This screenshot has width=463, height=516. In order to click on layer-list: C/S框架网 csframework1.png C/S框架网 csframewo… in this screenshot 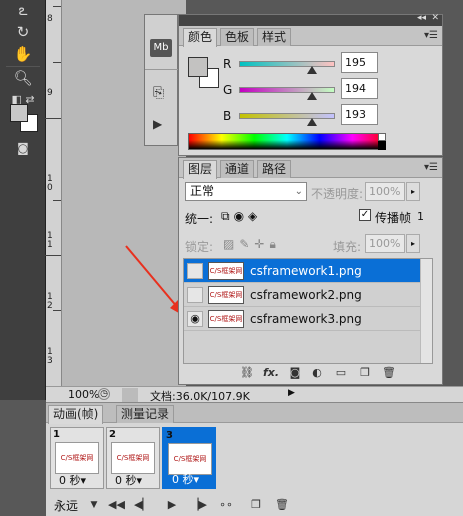, I will do `click(308, 311)`.